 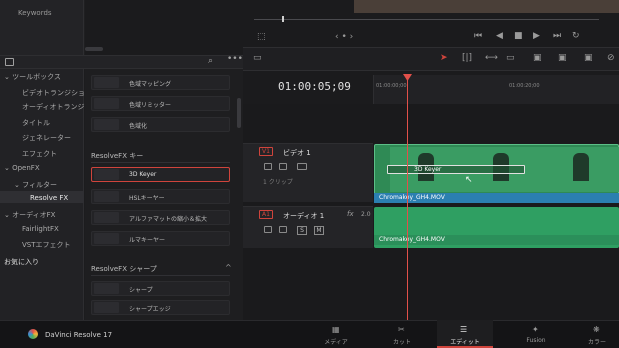 I want to click on track-badge-a1: A1, so click(x=266, y=214).